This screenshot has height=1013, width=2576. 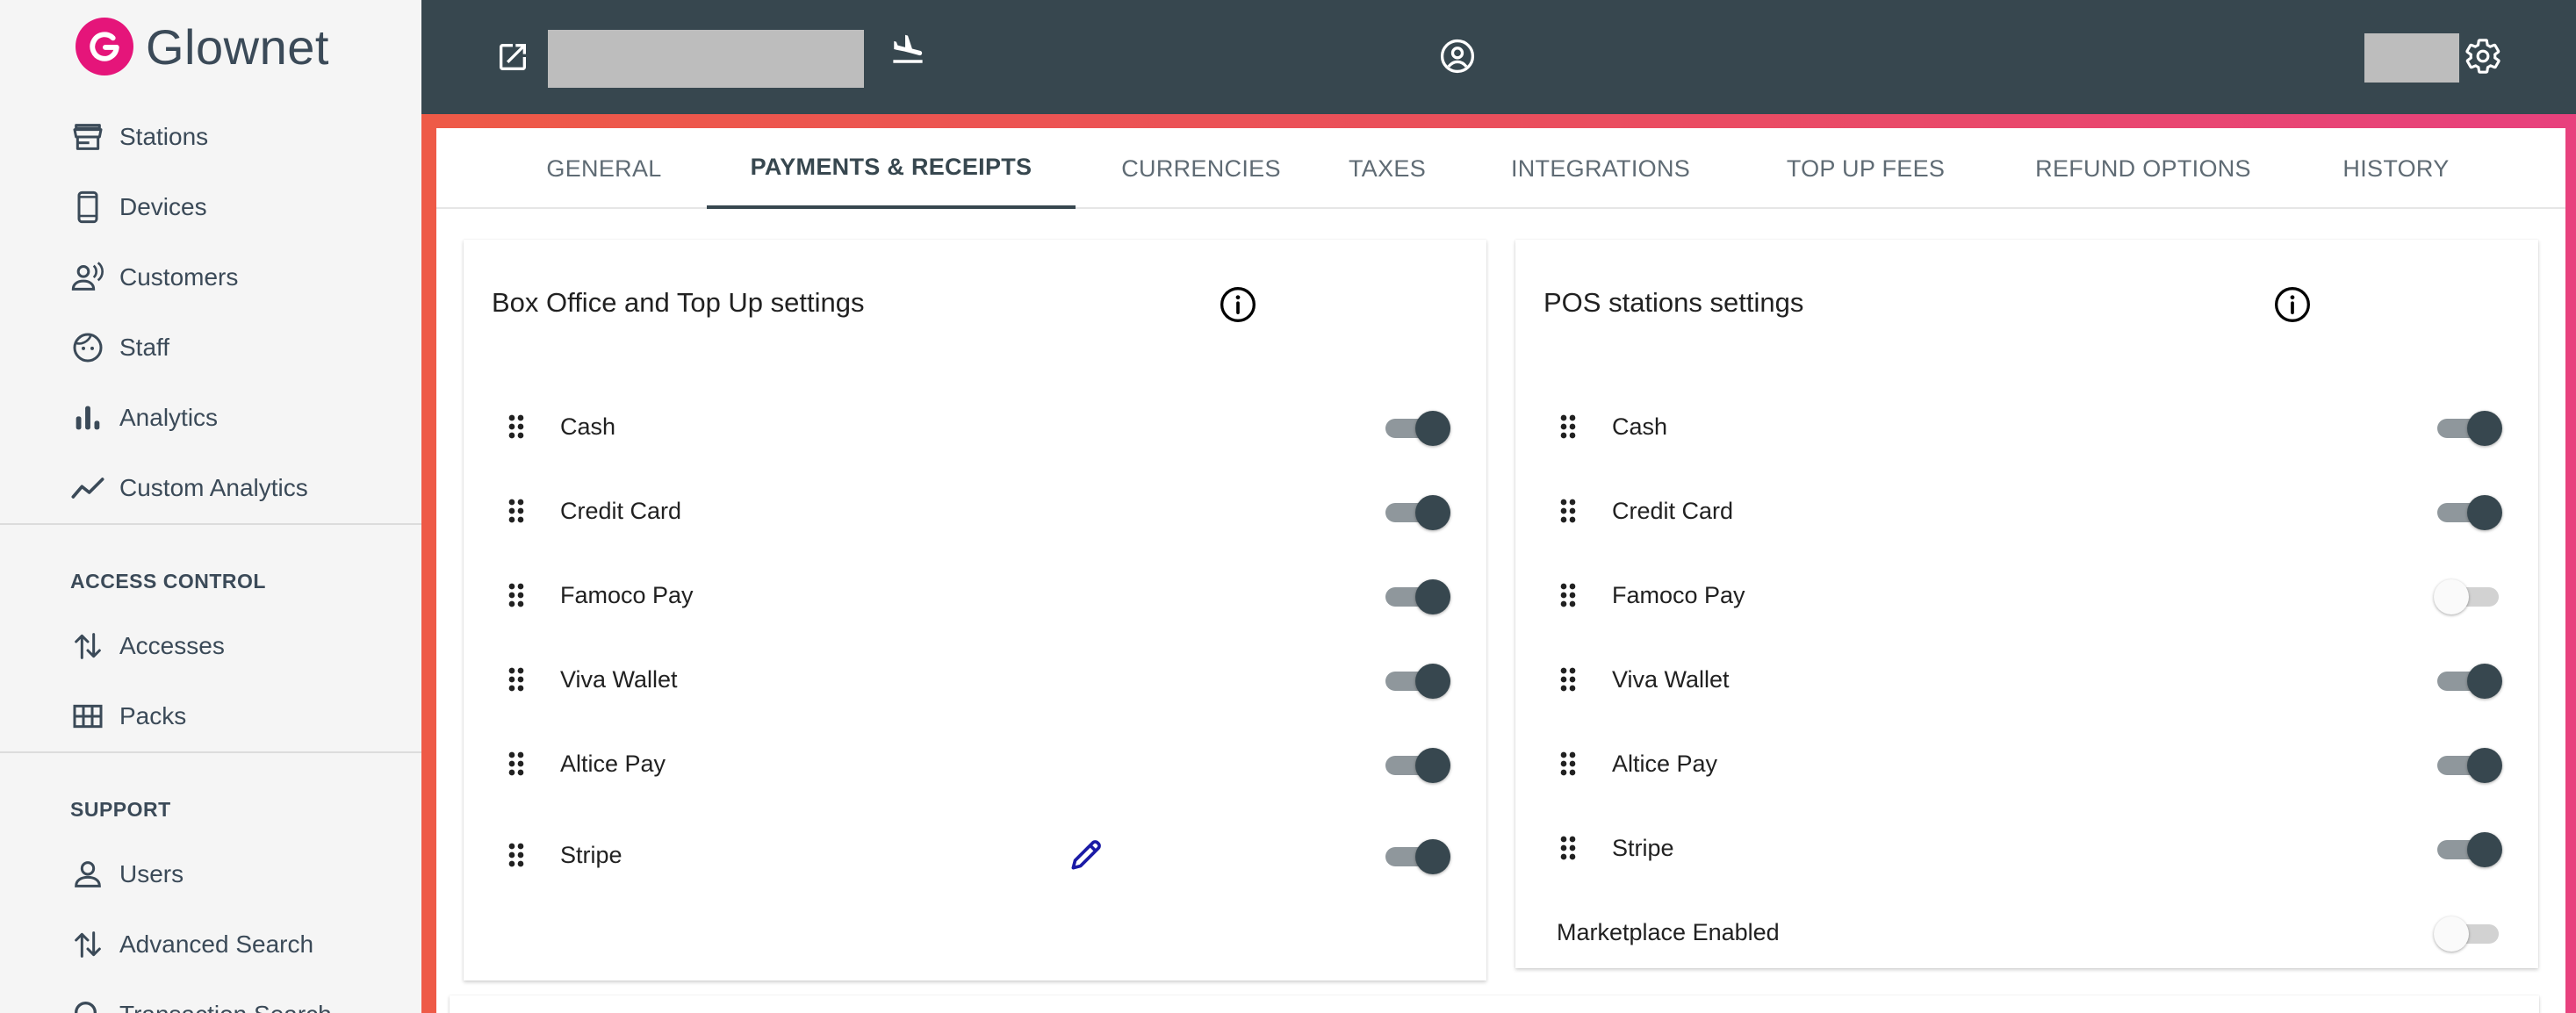 What do you see at coordinates (1600, 168) in the screenshot?
I see `tab-integrations: INTEGRATIONS` at bounding box center [1600, 168].